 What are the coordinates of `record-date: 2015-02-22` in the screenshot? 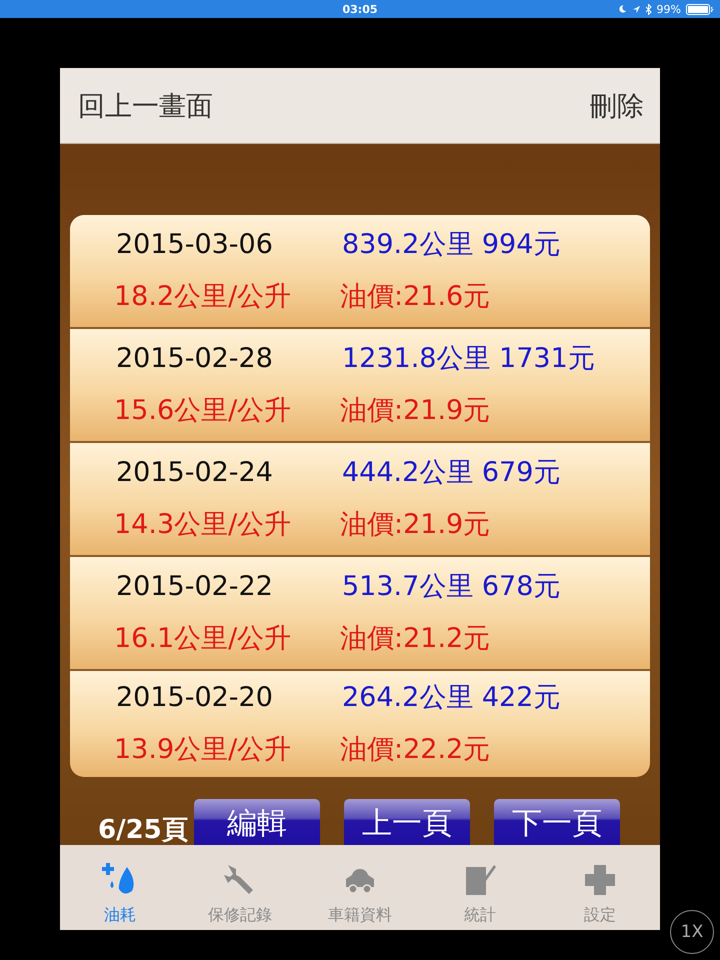 It's located at (195, 587).